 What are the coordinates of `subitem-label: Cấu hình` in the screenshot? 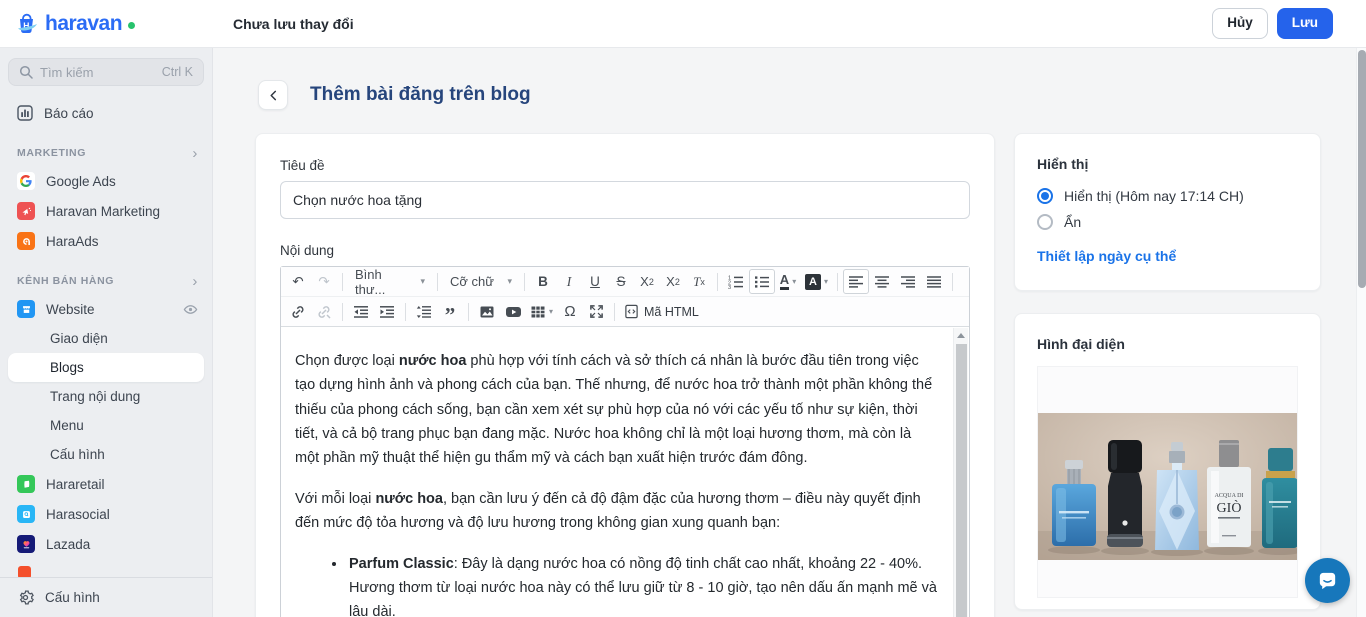 It's located at (77, 454).